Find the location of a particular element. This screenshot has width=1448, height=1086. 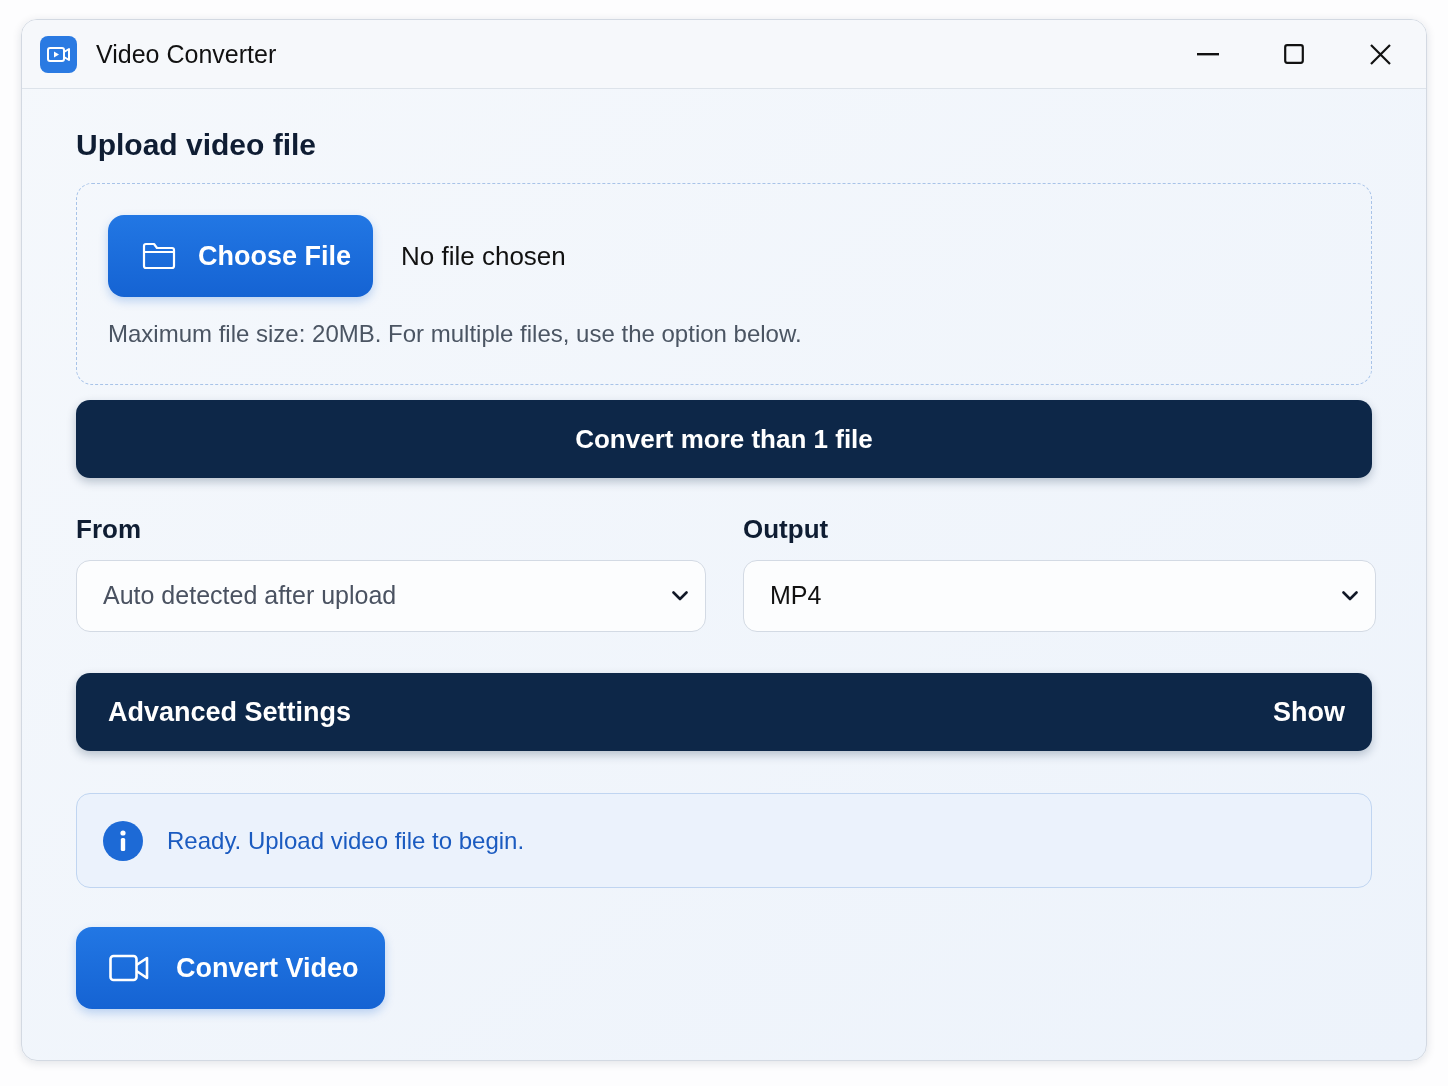

format-dropdown: MP4 is located at coordinates (1059, 596).